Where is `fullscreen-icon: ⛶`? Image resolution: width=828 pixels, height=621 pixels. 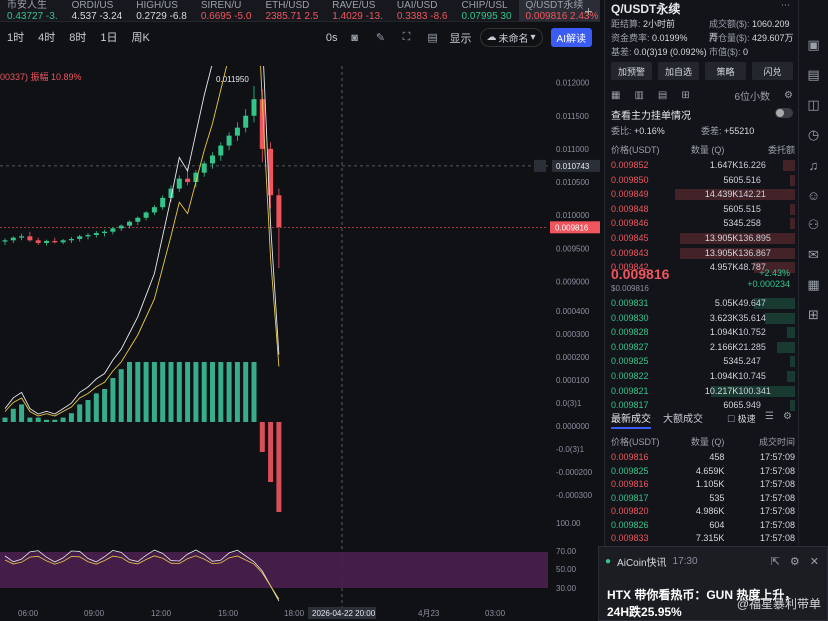 fullscreen-icon: ⛶ is located at coordinates (407, 38).